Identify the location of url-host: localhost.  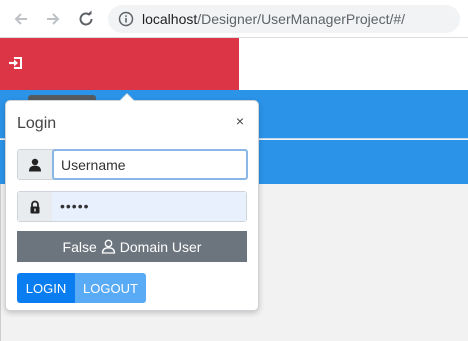
(170, 19).